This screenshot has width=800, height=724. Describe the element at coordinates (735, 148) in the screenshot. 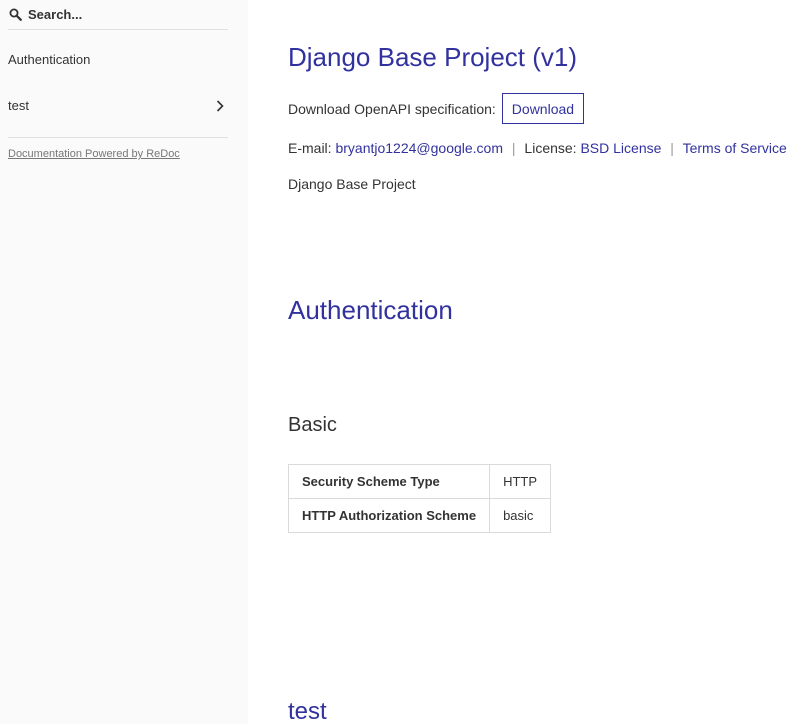

I see `terms-link: Terms of Service` at that location.